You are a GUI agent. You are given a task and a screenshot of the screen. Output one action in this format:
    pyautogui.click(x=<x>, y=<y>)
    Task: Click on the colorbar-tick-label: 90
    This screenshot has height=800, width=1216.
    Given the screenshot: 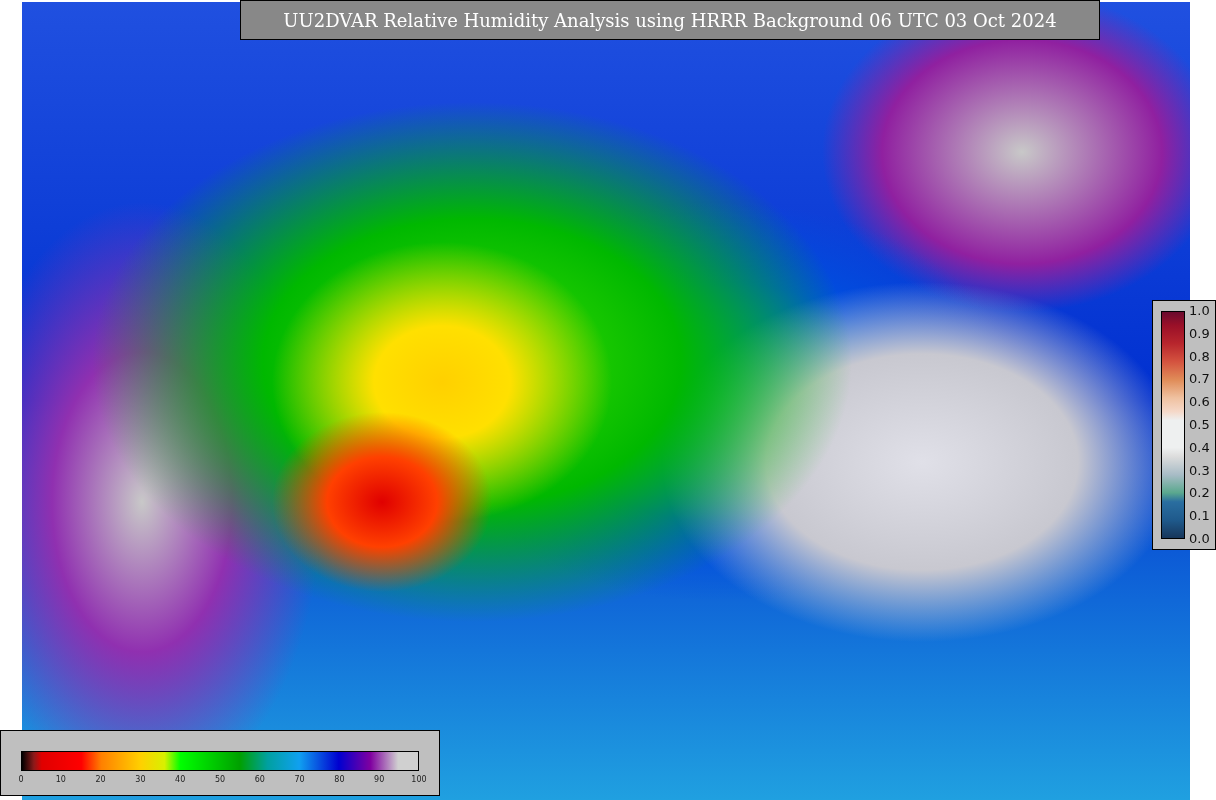 What is the action you would take?
    pyautogui.click(x=379, y=779)
    